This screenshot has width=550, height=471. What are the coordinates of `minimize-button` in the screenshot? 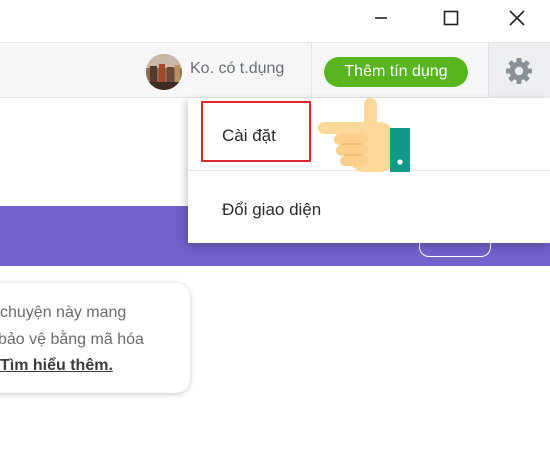 It's located at (381, 18).